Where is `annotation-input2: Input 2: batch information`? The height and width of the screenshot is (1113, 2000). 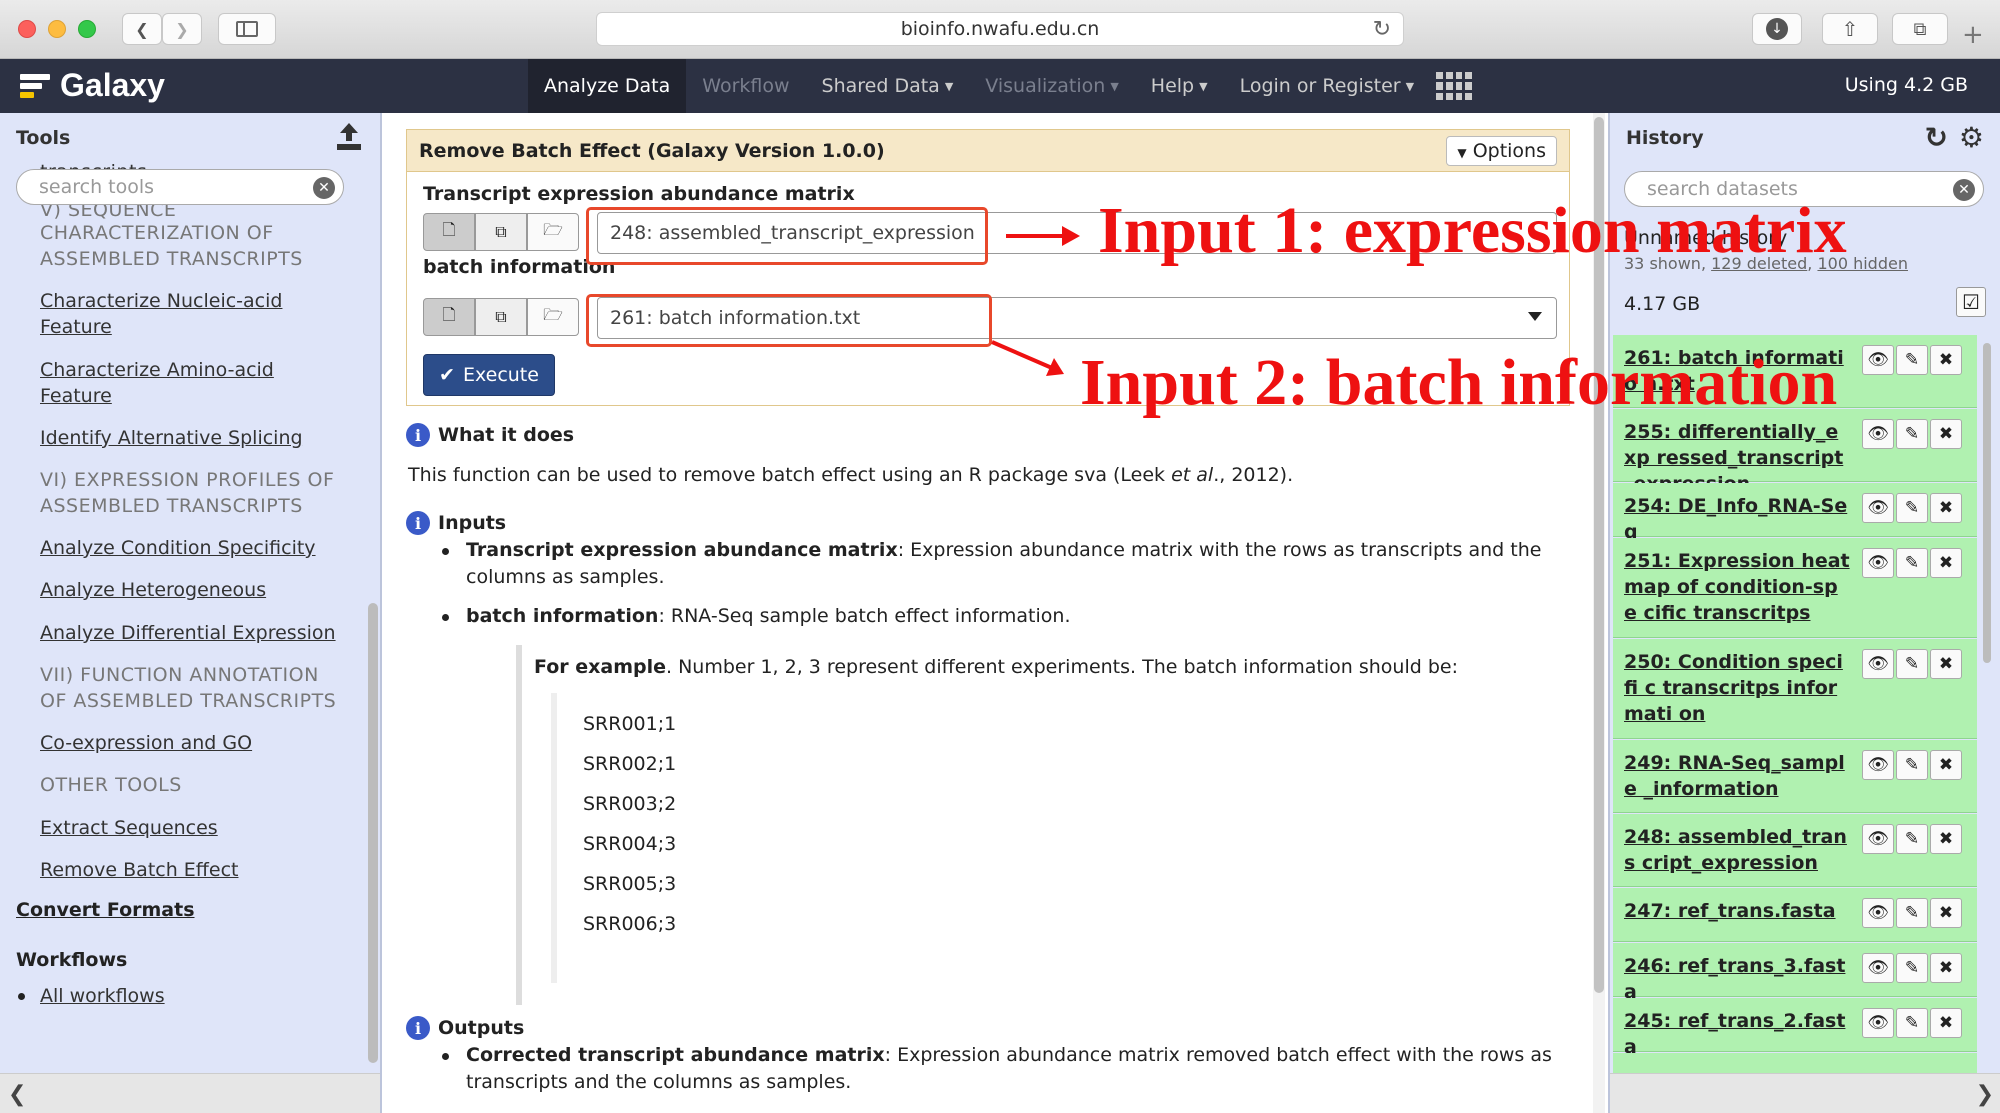
annotation-input2: Input 2: batch information is located at coordinates (1459, 382).